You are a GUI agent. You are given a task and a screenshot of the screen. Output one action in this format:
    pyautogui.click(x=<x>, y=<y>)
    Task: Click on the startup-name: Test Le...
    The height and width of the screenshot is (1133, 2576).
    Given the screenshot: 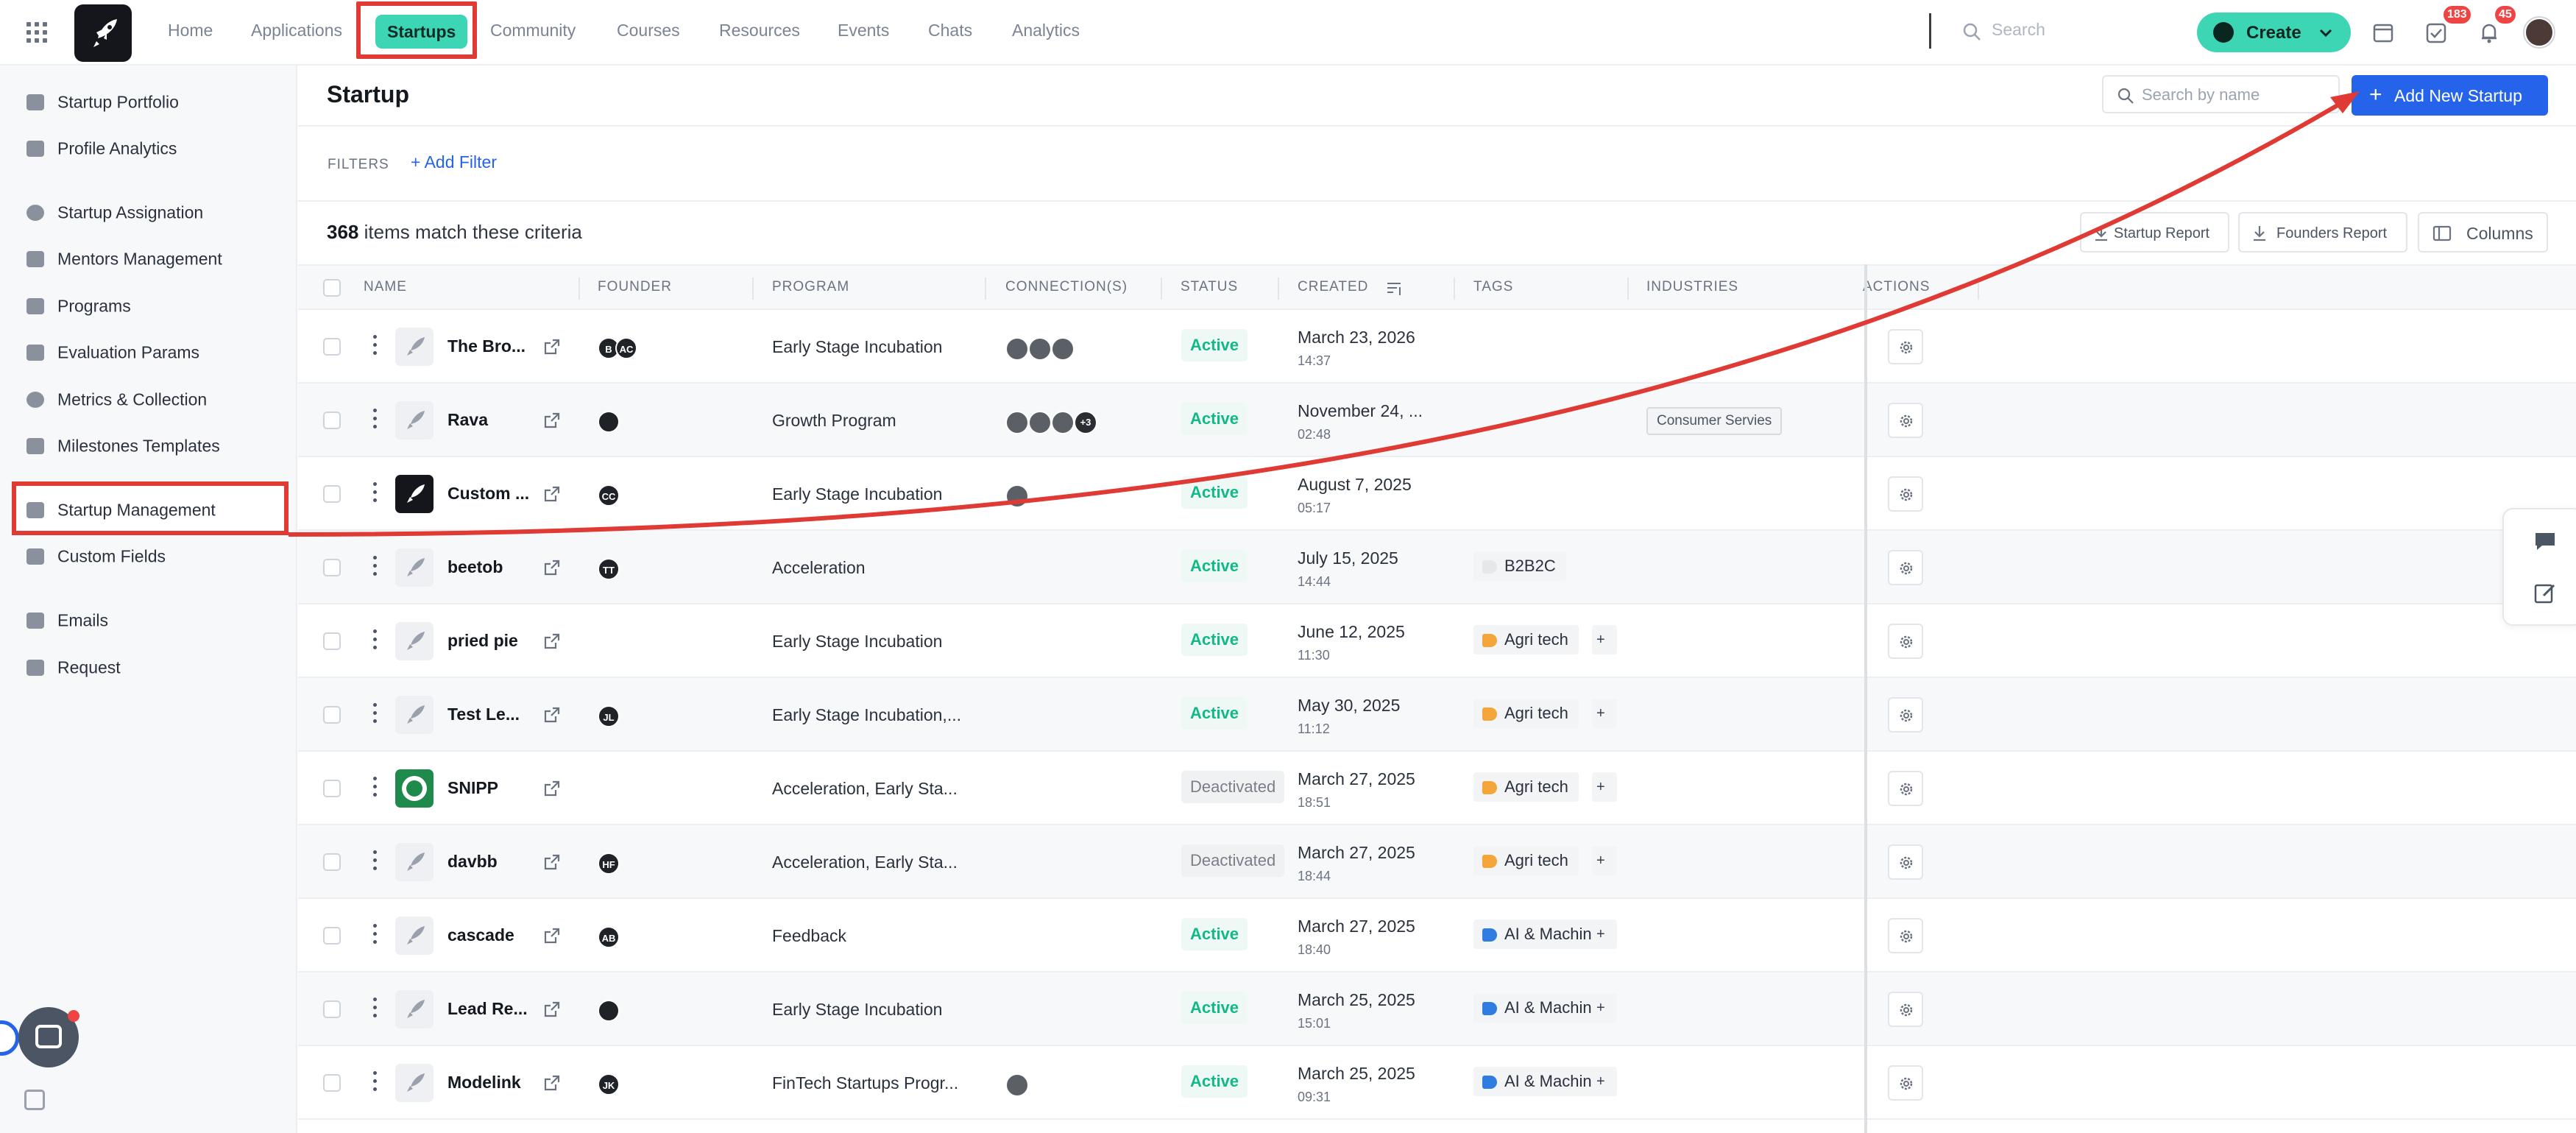 What is the action you would take?
    pyautogui.click(x=483, y=714)
    